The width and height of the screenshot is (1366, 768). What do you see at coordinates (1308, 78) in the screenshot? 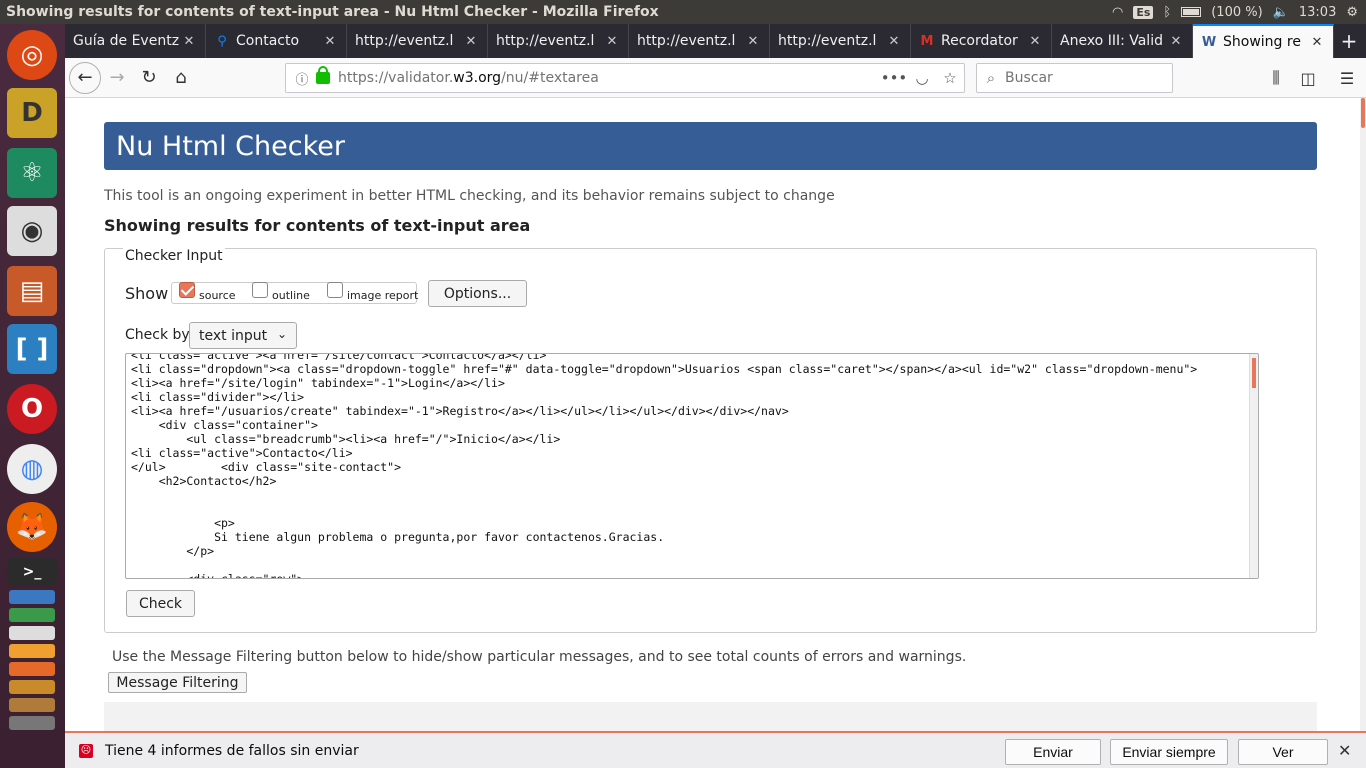
I see `sidebar-icon: ◫` at bounding box center [1308, 78].